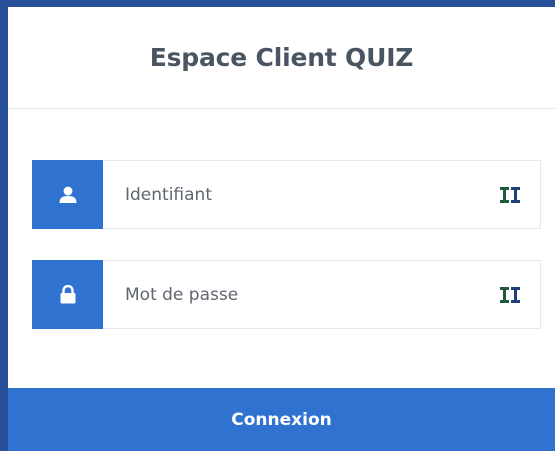 The height and width of the screenshot is (451, 555). I want to click on user-icon, so click(67, 194).